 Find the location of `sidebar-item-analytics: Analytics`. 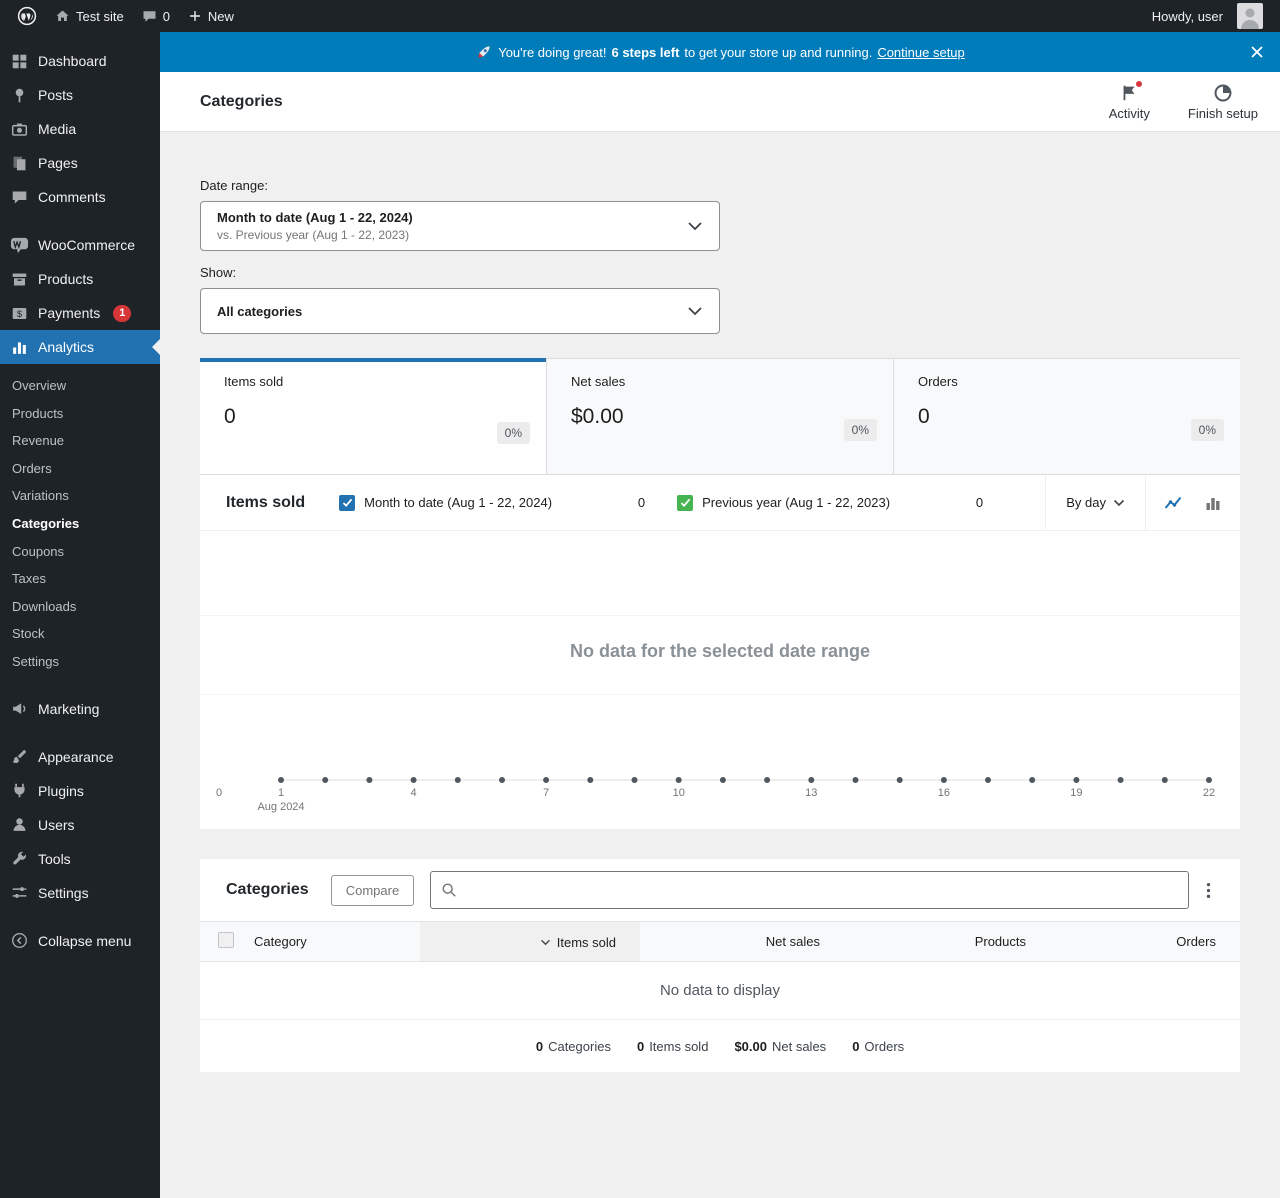

sidebar-item-analytics: Analytics is located at coordinates (80, 347).